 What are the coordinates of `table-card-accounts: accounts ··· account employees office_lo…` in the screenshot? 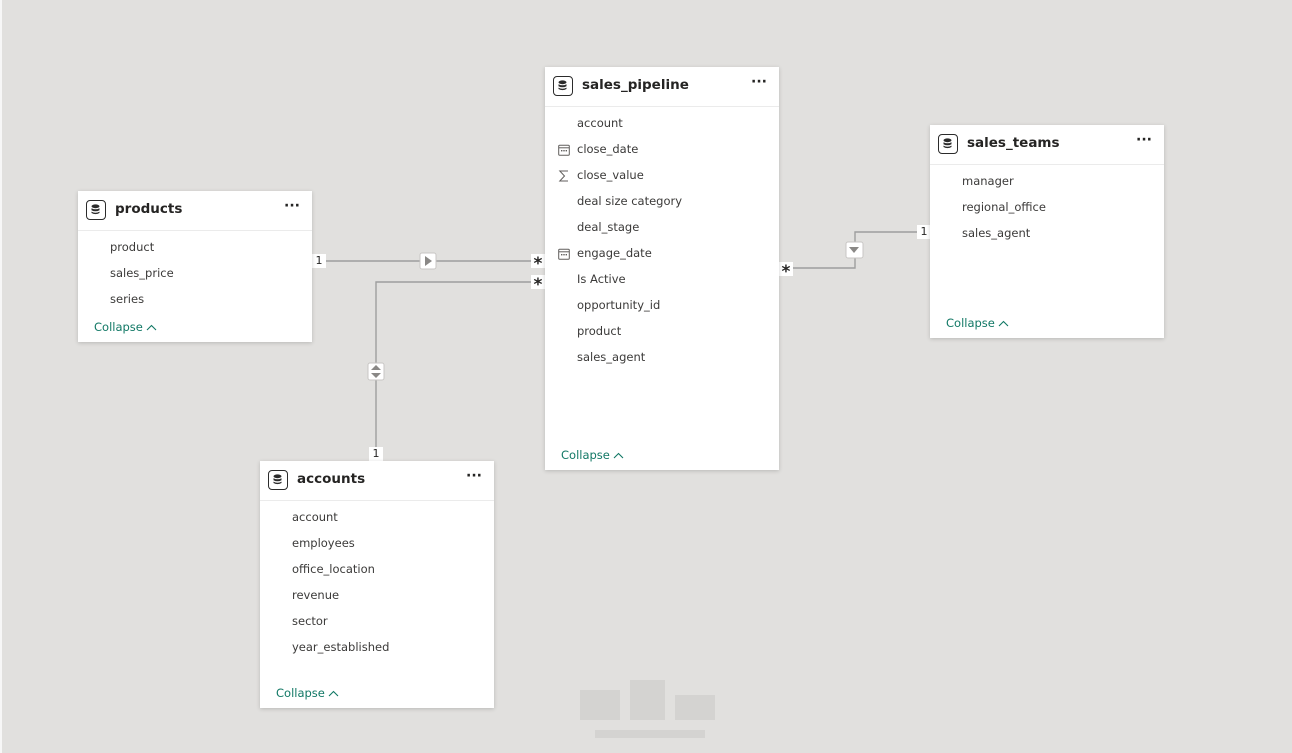 It's located at (377, 584).